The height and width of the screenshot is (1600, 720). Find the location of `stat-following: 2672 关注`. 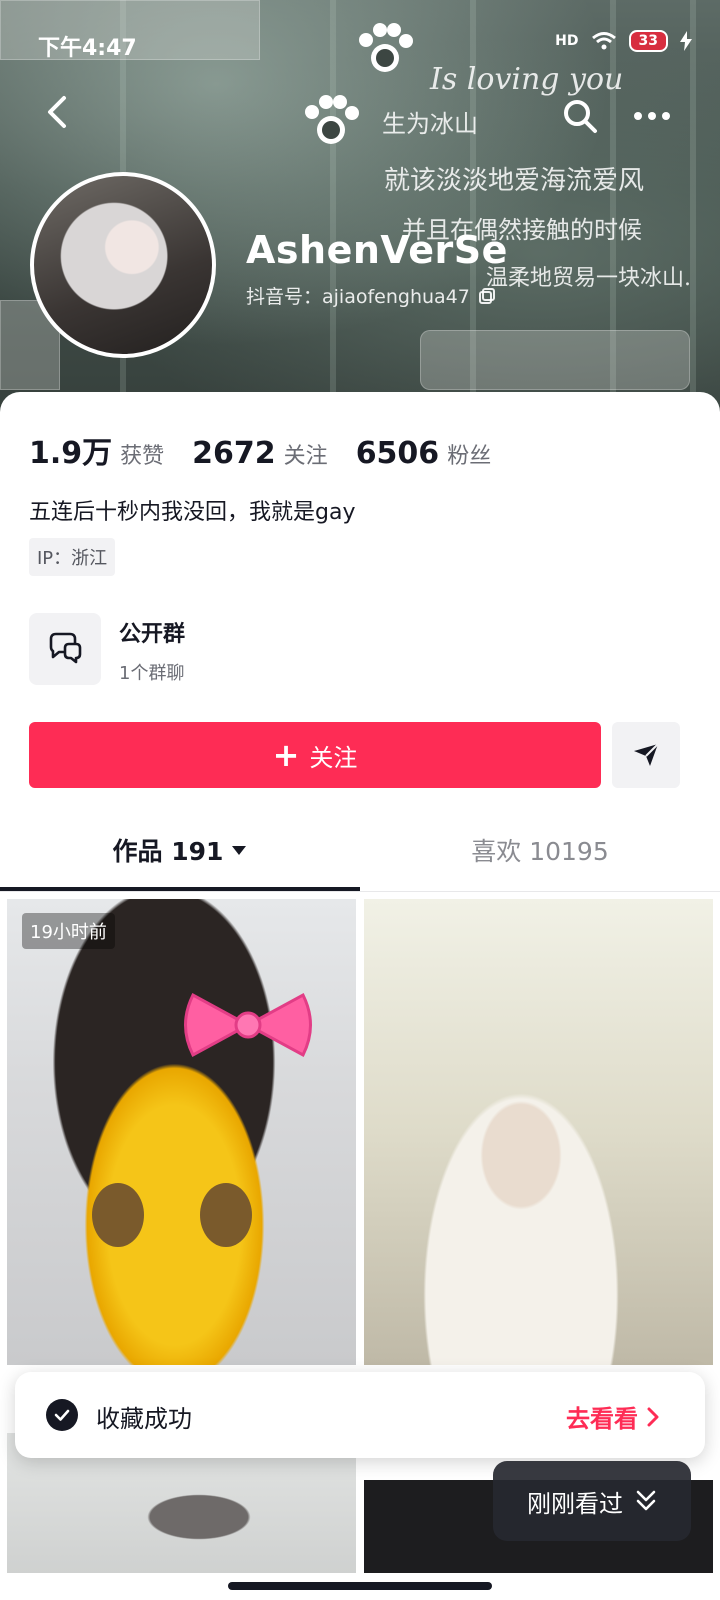

stat-following: 2672 关注 is located at coordinates (260, 453).